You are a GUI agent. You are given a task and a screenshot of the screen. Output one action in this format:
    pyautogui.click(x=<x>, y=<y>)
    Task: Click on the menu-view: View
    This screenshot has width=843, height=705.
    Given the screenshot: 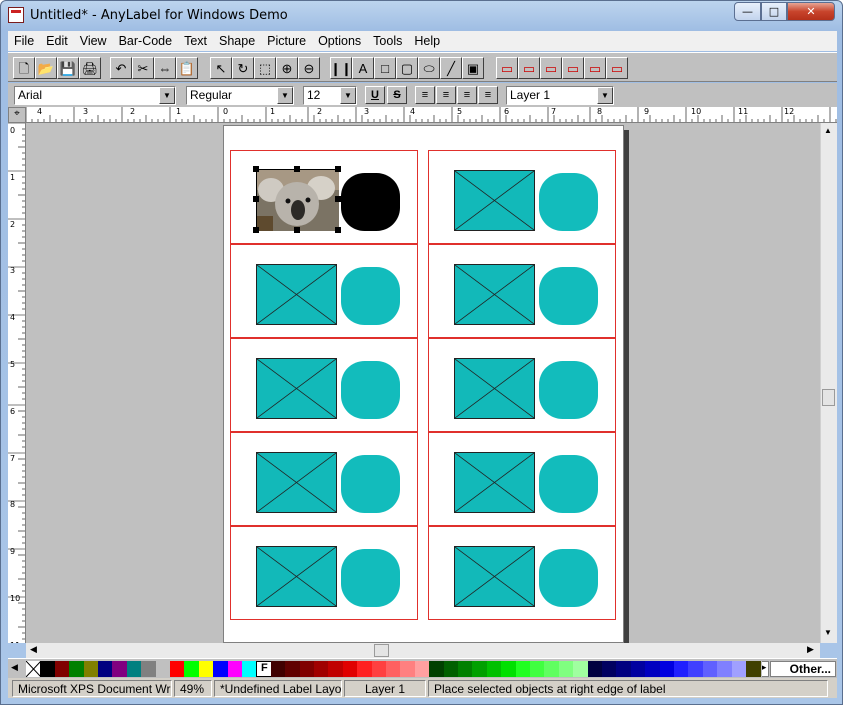 What is the action you would take?
    pyautogui.click(x=93, y=41)
    